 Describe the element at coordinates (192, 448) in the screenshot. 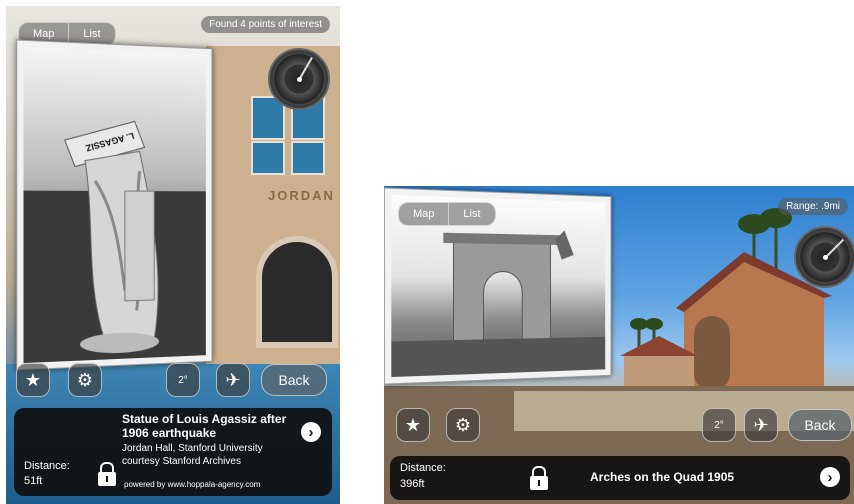

I see `poi-detail-line-1: Jordan Hall, Stanford University` at that location.